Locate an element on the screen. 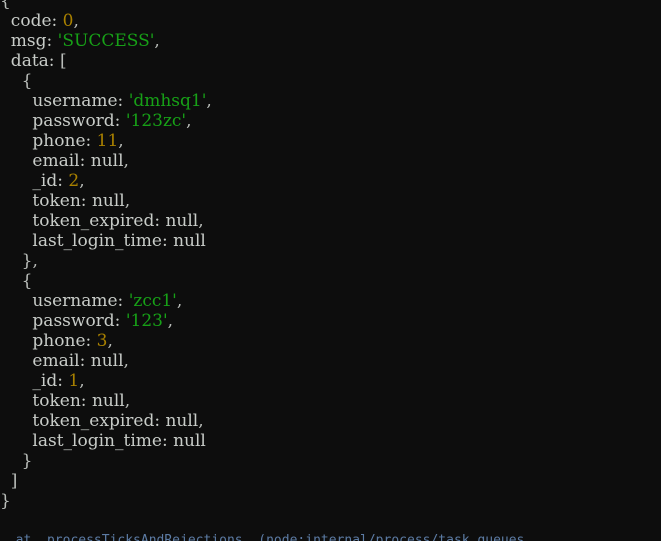  code-token-str: 'SUCCESS' is located at coordinates (106, 41).